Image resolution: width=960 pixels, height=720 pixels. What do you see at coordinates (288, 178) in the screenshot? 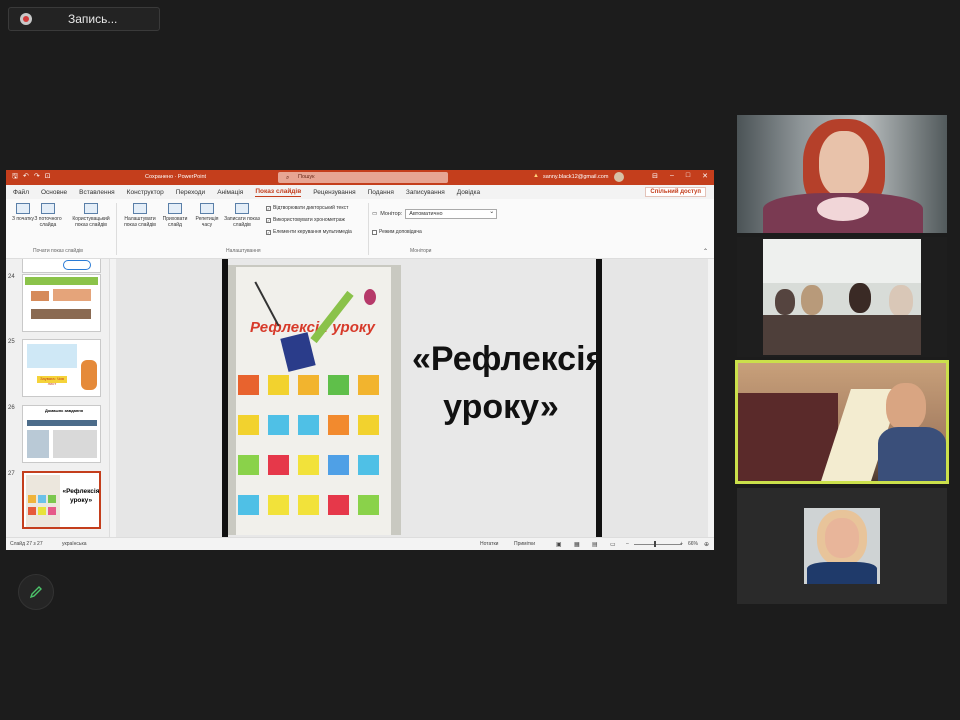
I see `search-icon: ⌕` at bounding box center [288, 178].